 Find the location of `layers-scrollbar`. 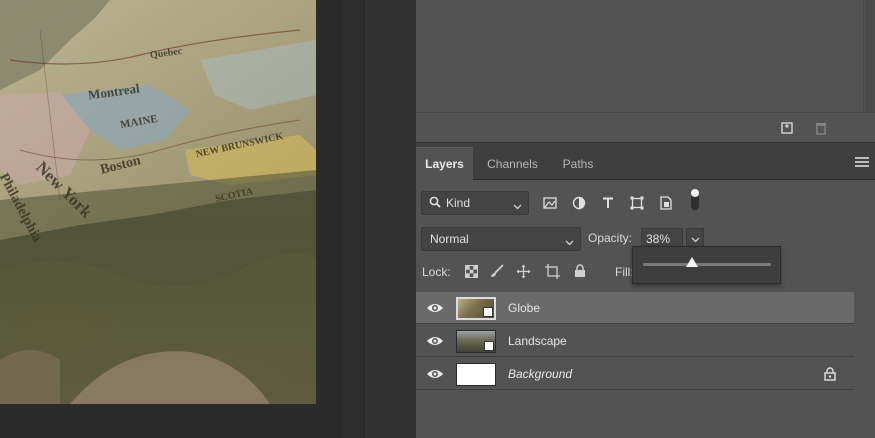

layers-scrollbar is located at coordinates (864, 365).